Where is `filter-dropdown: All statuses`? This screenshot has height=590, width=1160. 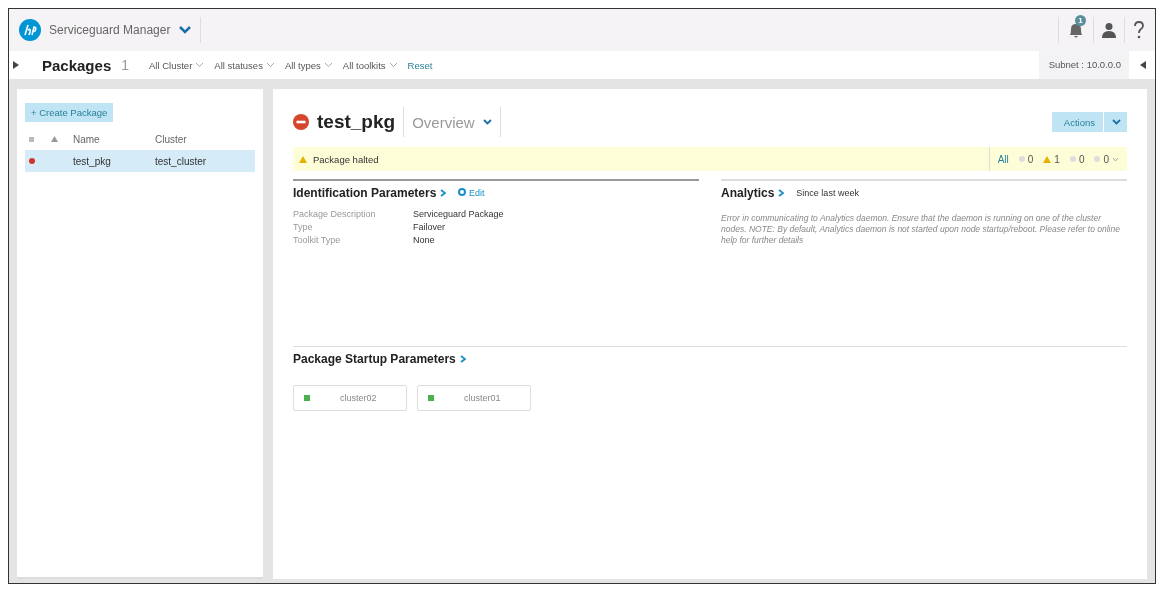 filter-dropdown: All statuses is located at coordinates (244, 65).